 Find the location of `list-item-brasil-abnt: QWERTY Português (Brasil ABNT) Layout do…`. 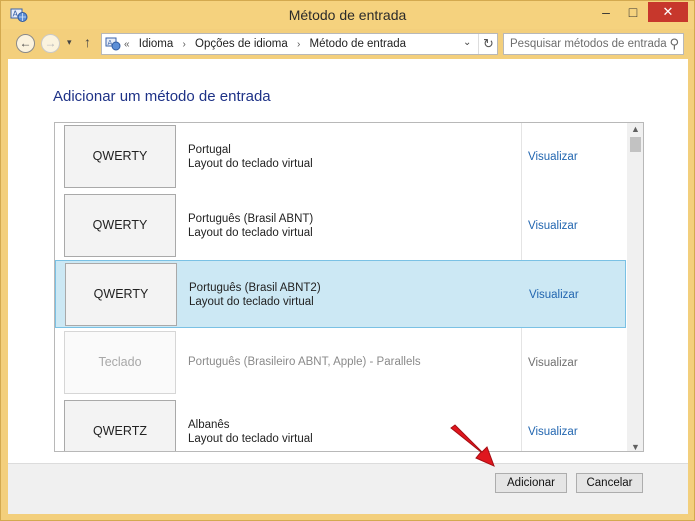

list-item-brasil-abnt: QWERTY Português (Brasil ABNT) Layout do… is located at coordinates (340, 226).